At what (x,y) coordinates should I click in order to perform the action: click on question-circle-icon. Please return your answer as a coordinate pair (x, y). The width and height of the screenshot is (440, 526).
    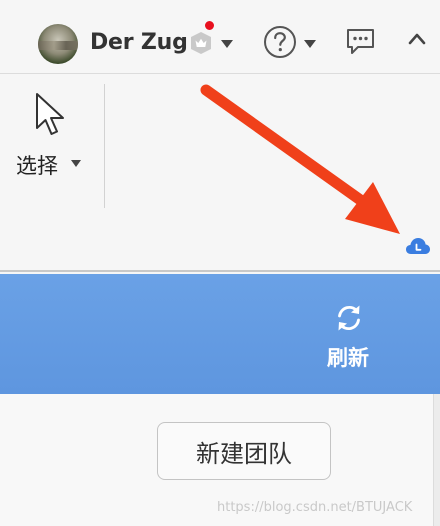
    Looking at the image, I should click on (280, 42).